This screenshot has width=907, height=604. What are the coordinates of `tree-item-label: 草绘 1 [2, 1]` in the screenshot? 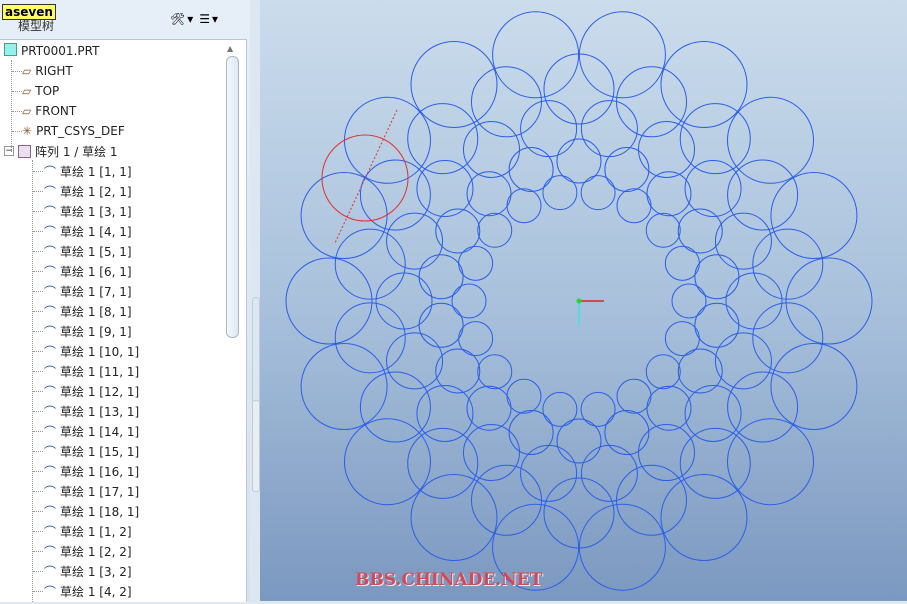 It's located at (96, 191).